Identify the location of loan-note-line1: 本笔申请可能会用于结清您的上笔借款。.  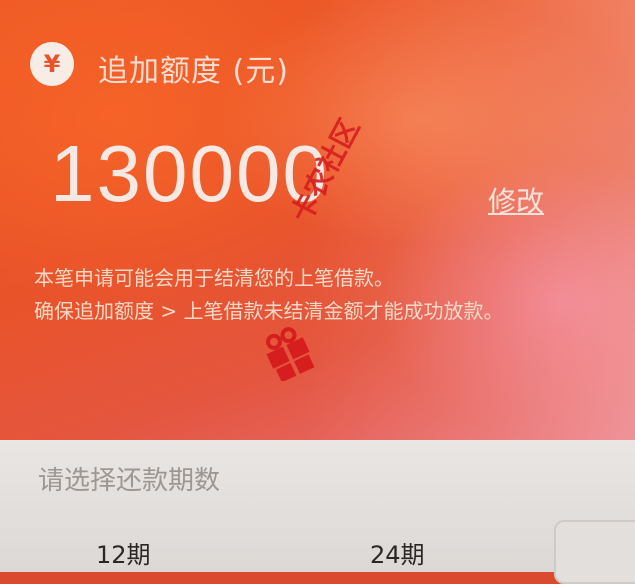
(214, 278).